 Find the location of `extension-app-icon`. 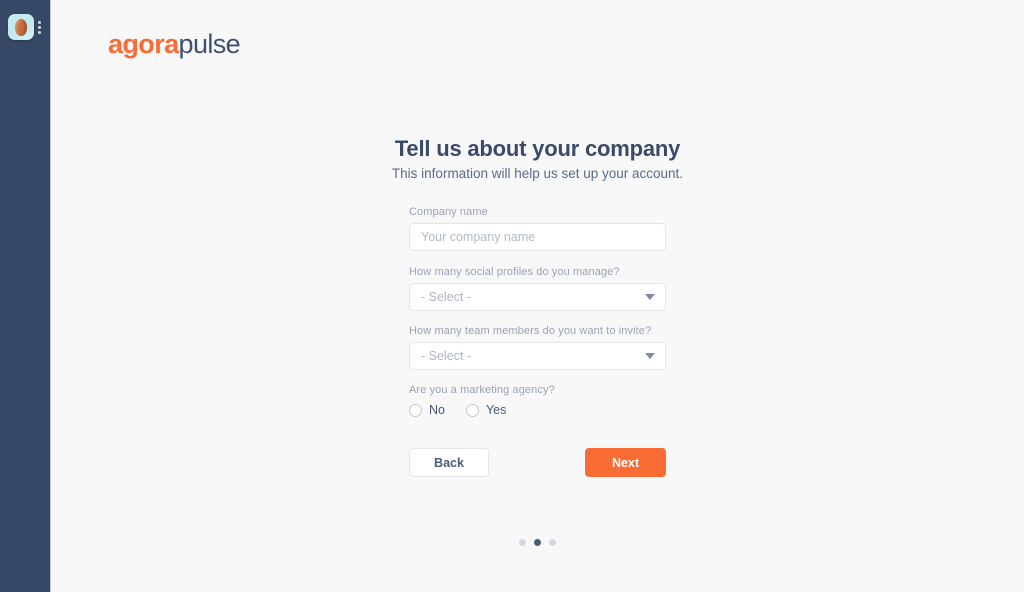

extension-app-icon is located at coordinates (21, 27).